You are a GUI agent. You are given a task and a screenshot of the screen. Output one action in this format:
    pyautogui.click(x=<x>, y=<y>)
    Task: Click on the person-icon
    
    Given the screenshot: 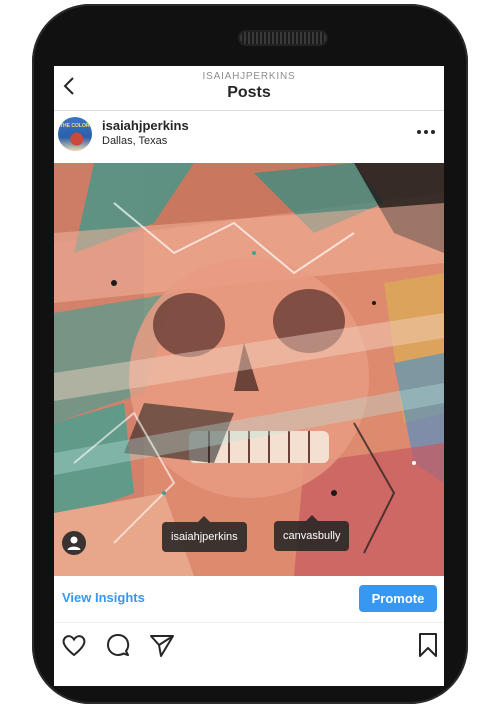 What is the action you would take?
    pyautogui.click(x=74, y=543)
    